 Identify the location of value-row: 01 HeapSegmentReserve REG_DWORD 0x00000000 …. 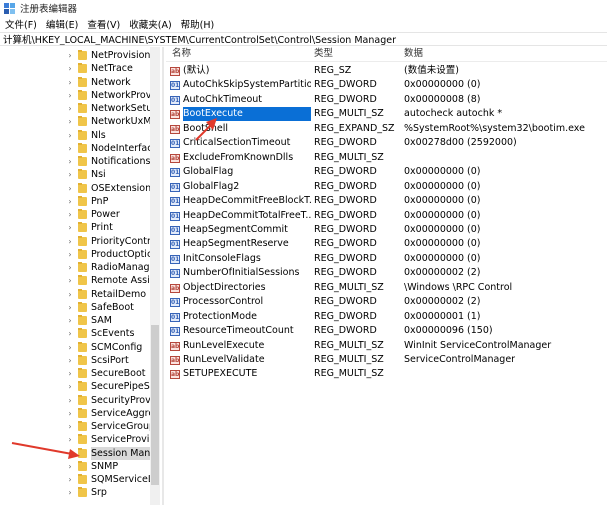
(386, 244).